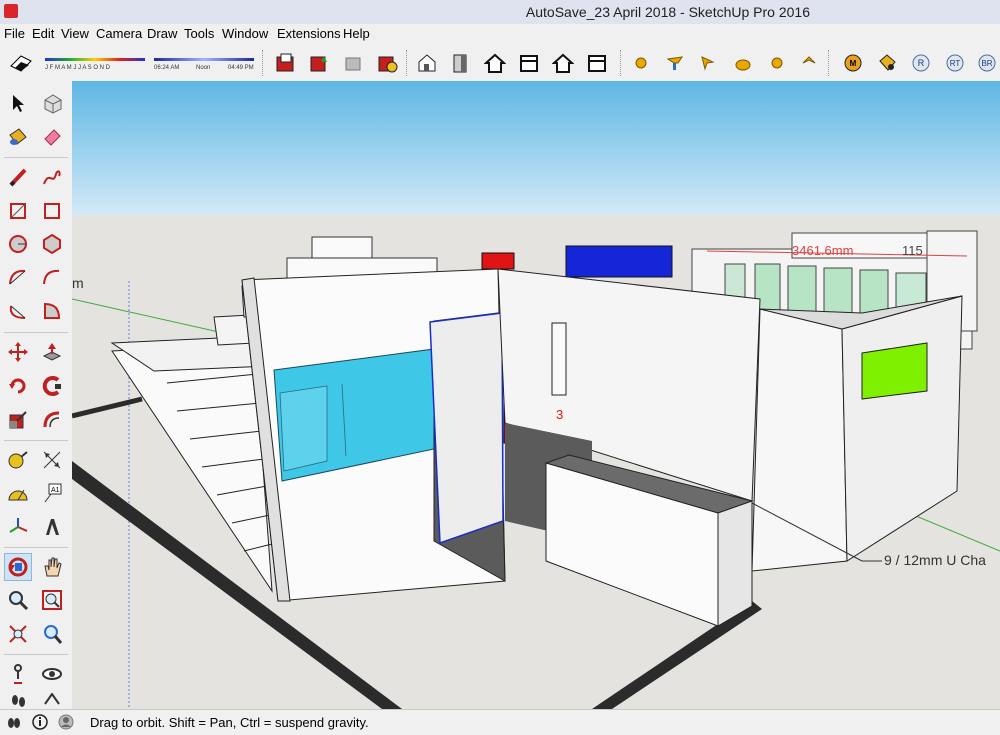 The height and width of the screenshot is (735, 1000). I want to click on text-tool-icon: A1, so click(52, 493).